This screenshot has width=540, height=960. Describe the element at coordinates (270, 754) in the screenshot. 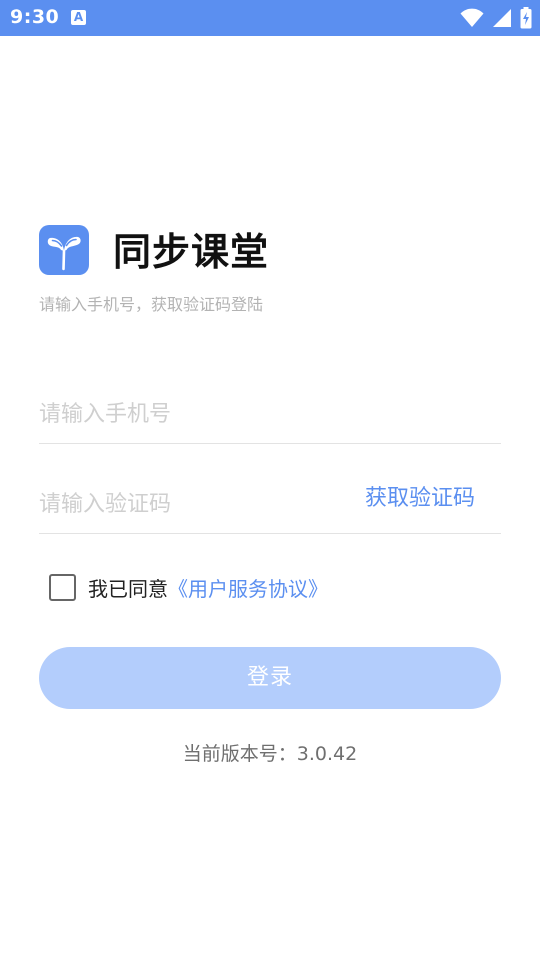

I see `version-label: 当前版本号：3.0.42` at that location.